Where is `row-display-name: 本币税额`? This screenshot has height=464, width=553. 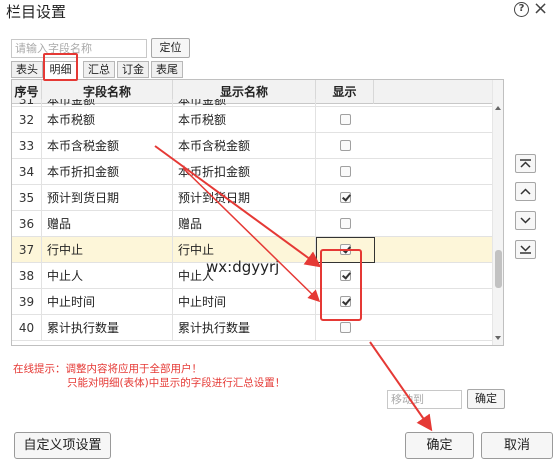
row-display-name: 本币税额 is located at coordinates (244, 120).